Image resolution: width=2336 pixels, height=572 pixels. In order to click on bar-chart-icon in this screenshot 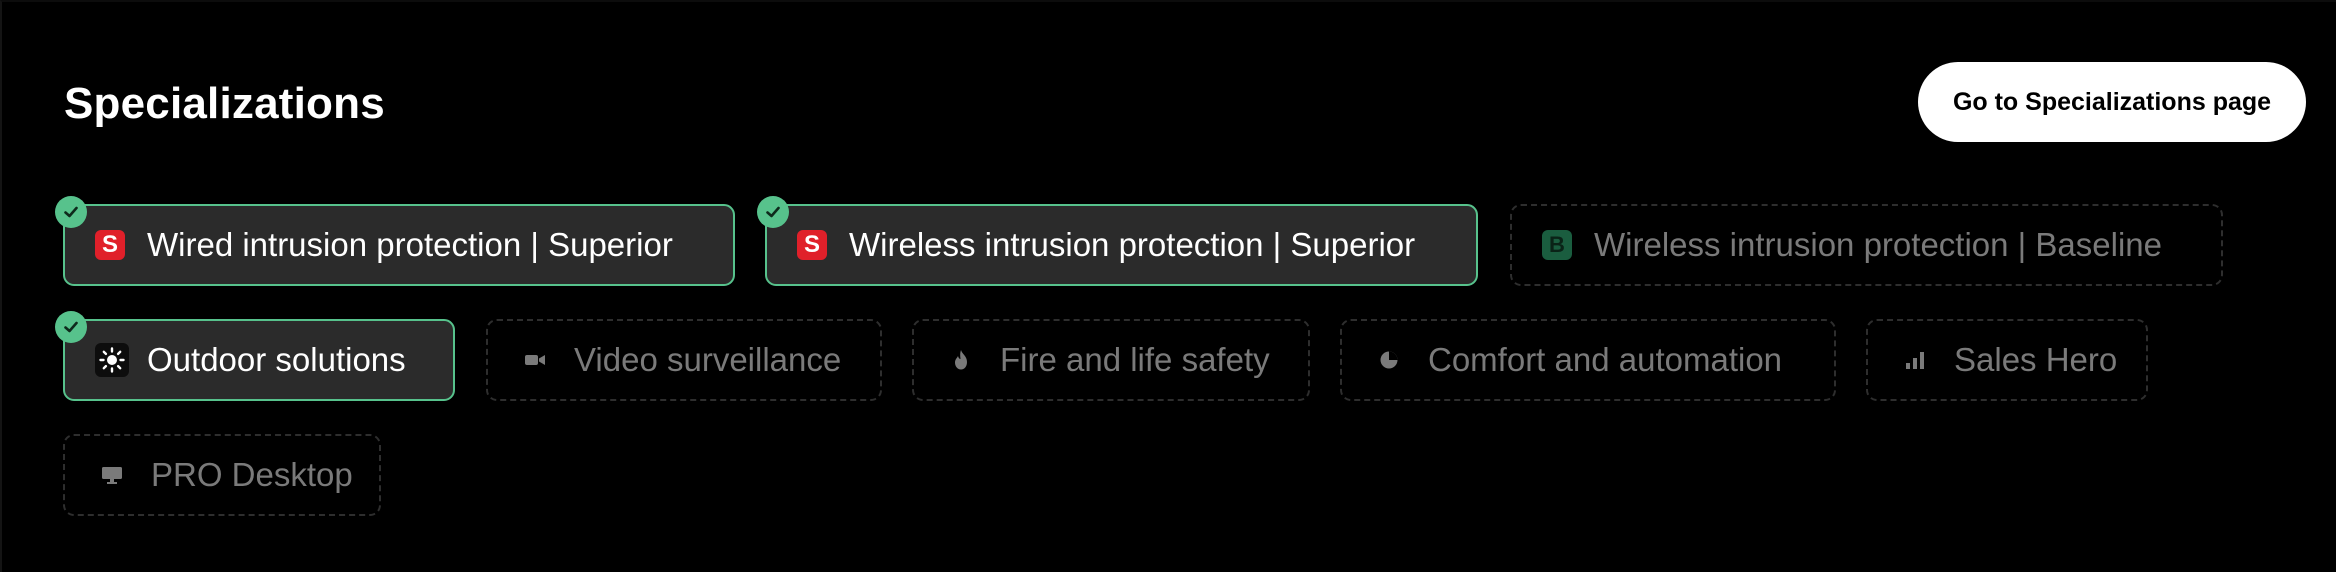, I will do `click(1915, 360)`.